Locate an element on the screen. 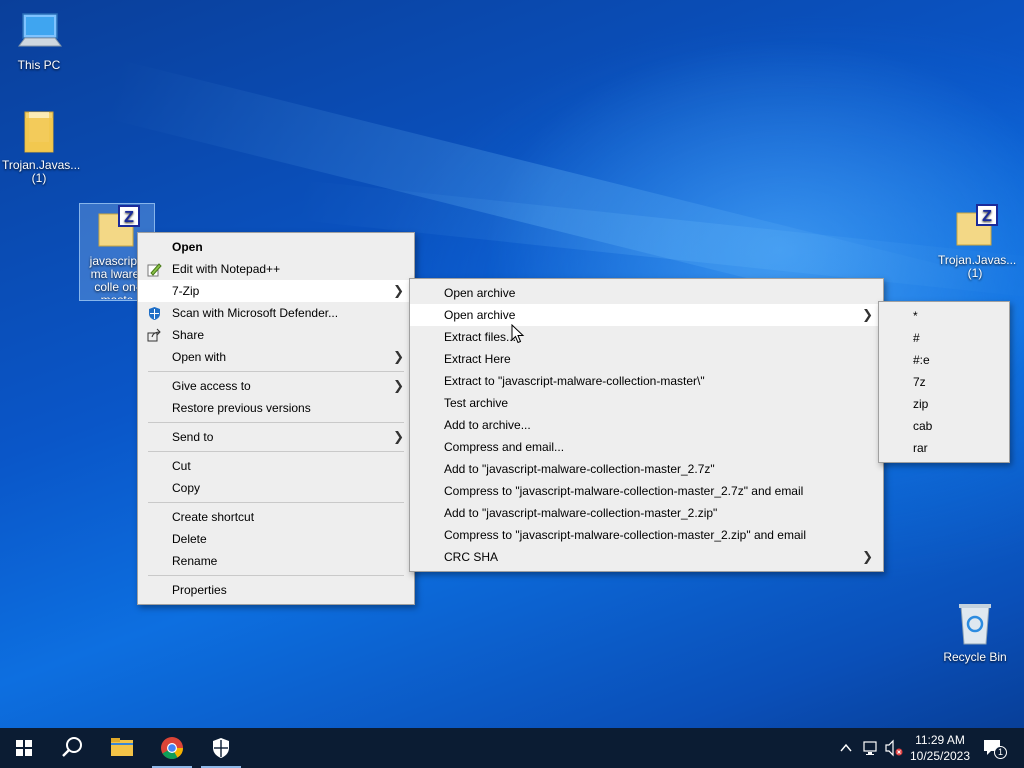 The image size is (1024, 768). menu-item-label: #:e is located at coordinates (921, 360).